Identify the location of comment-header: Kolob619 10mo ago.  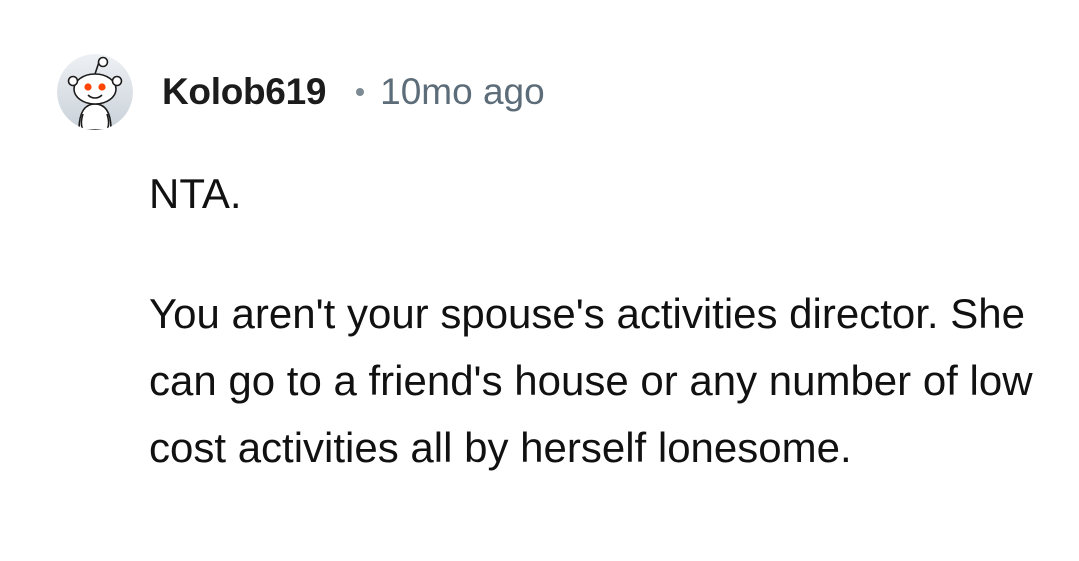
(301, 92).